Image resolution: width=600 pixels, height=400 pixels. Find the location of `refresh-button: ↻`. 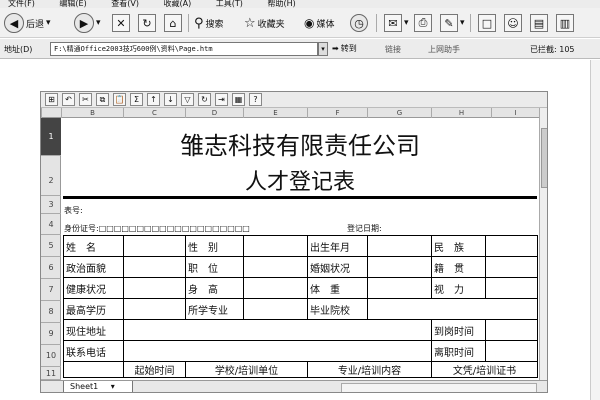

refresh-button: ↻ is located at coordinates (147, 23).